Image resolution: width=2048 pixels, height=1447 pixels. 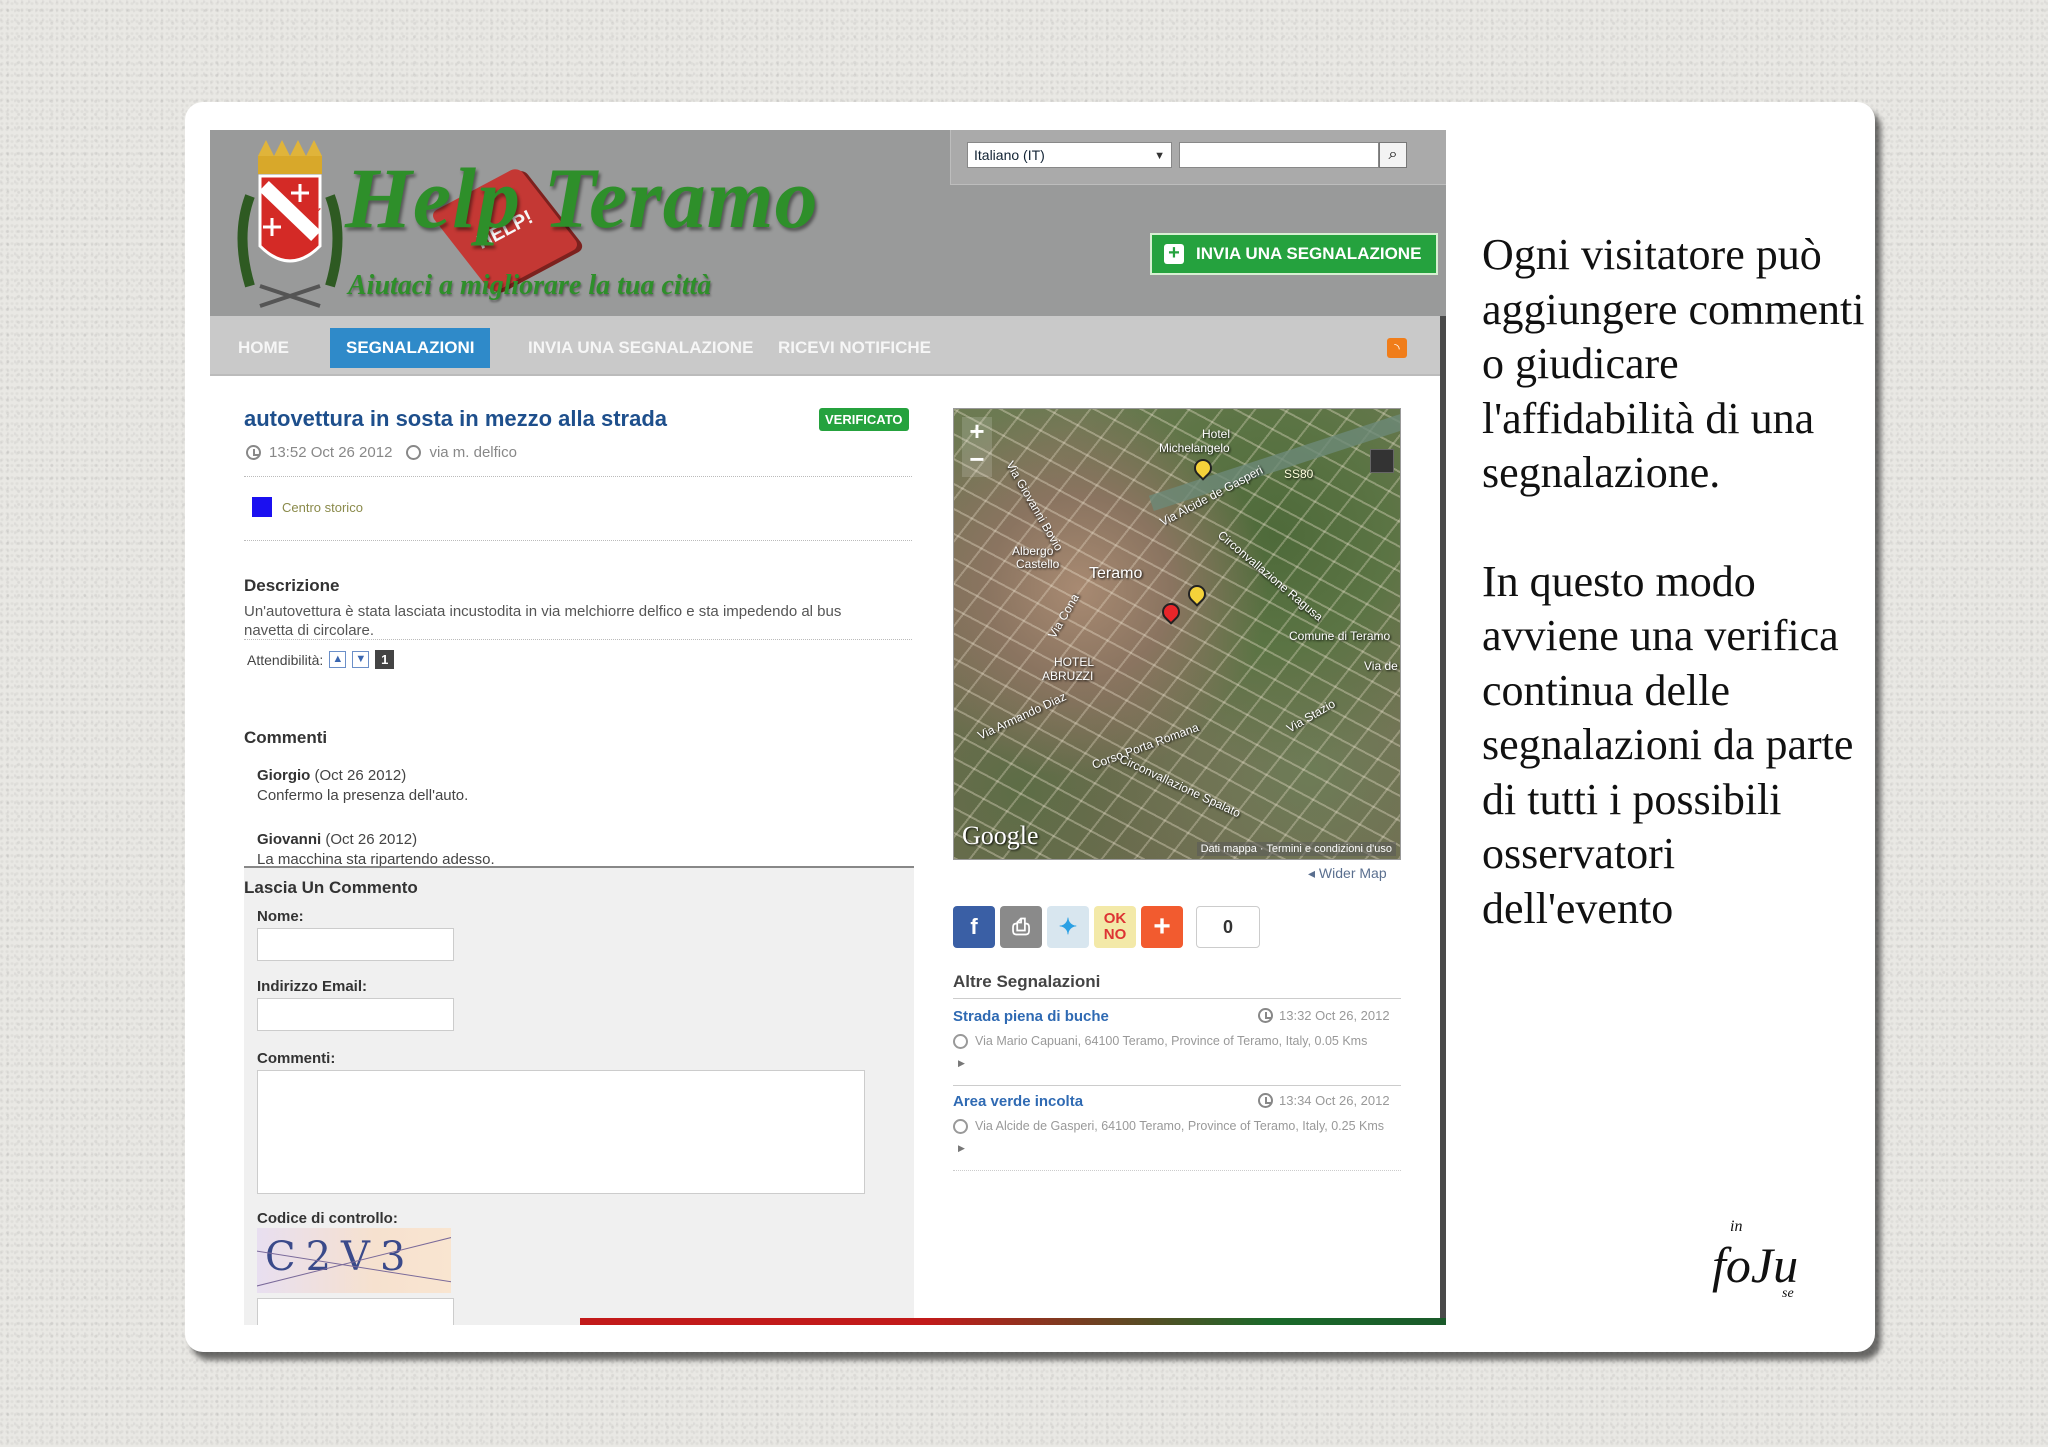 What do you see at coordinates (1443, 820) in the screenshot?
I see `frame-border` at bounding box center [1443, 820].